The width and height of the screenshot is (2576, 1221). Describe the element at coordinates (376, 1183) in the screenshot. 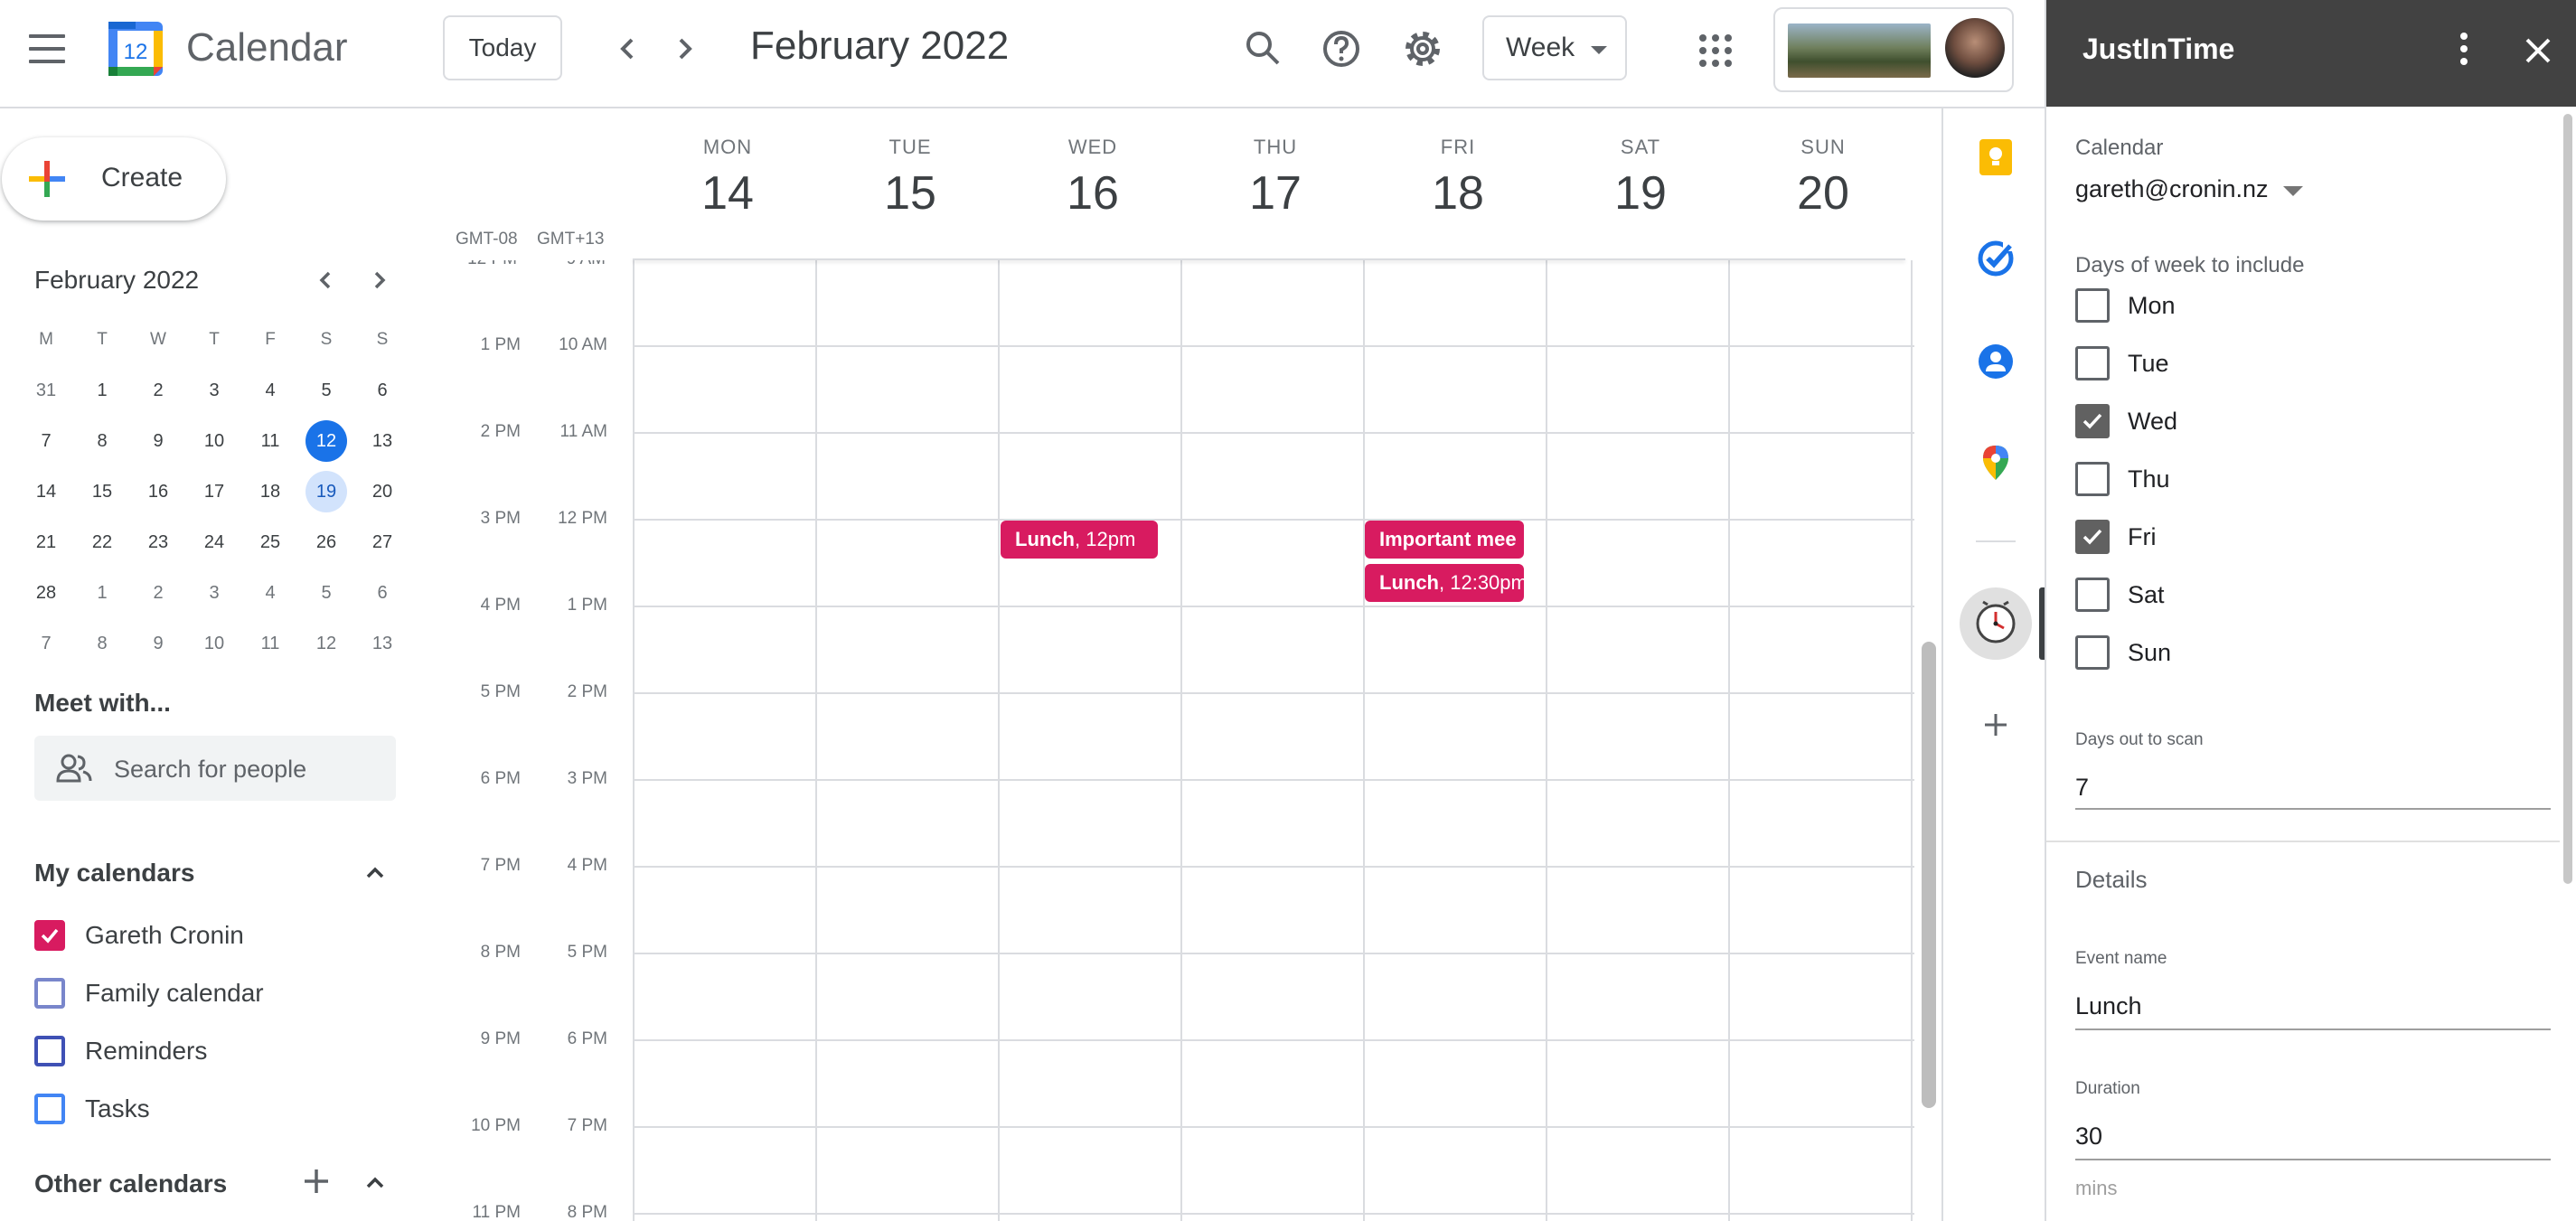

I see `collapse-other-calendars-icon` at that location.